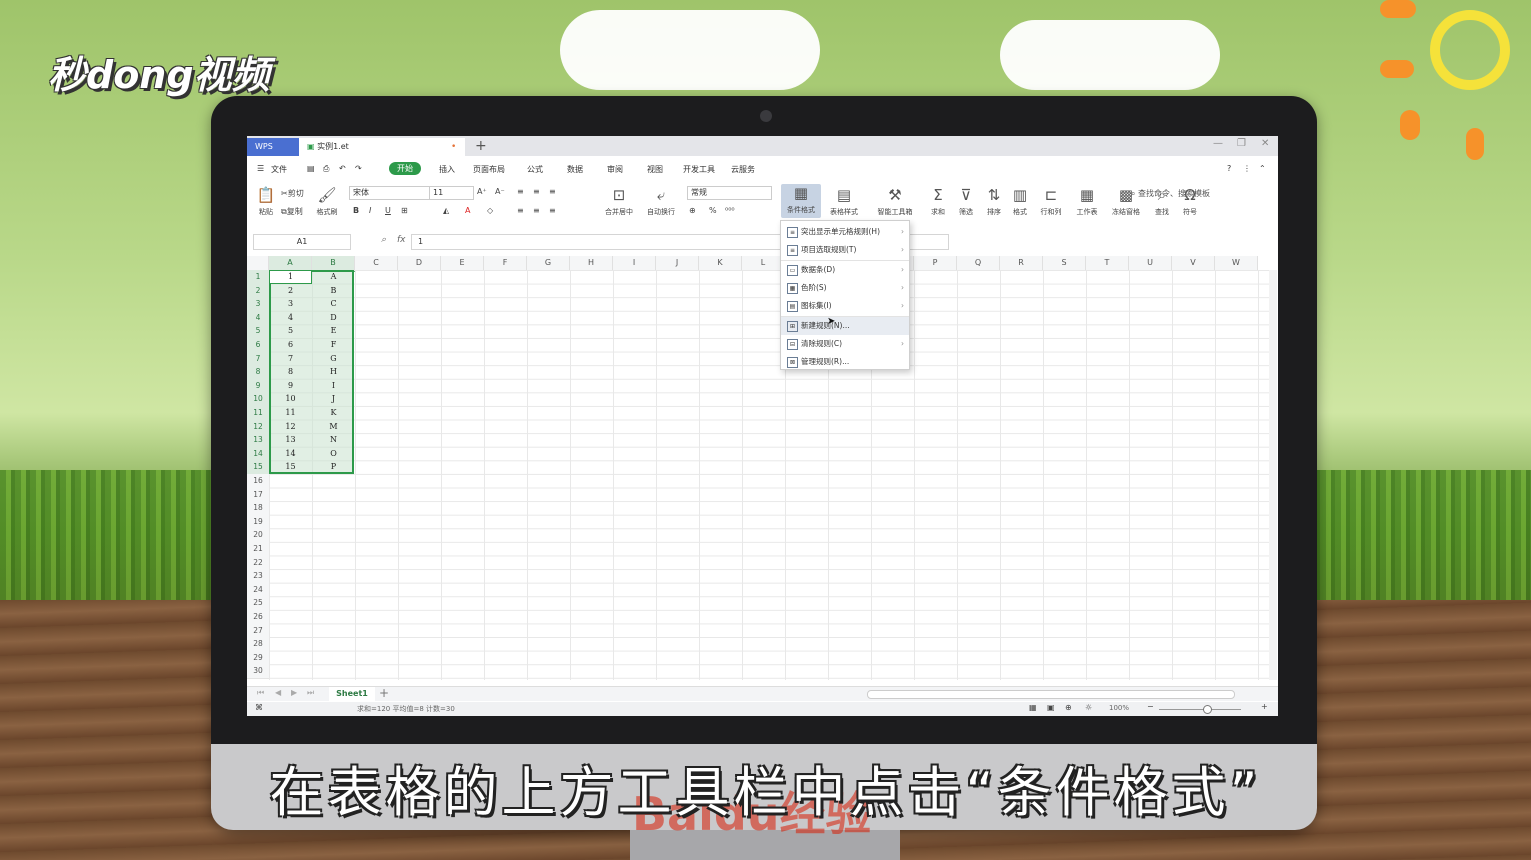 The image size is (1531, 860). What do you see at coordinates (401, 240) in the screenshot?
I see `fx-icon: fx` at bounding box center [401, 240].